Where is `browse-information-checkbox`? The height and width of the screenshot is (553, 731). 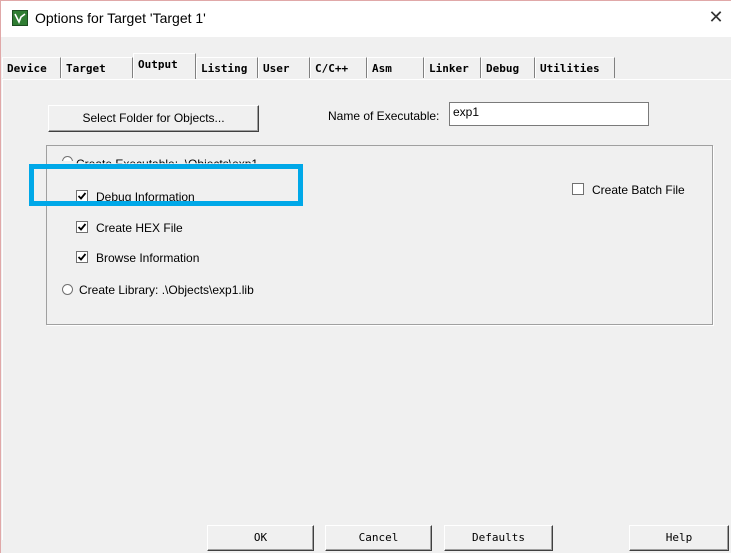 browse-information-checkbox is located at coordinates (82, 257).